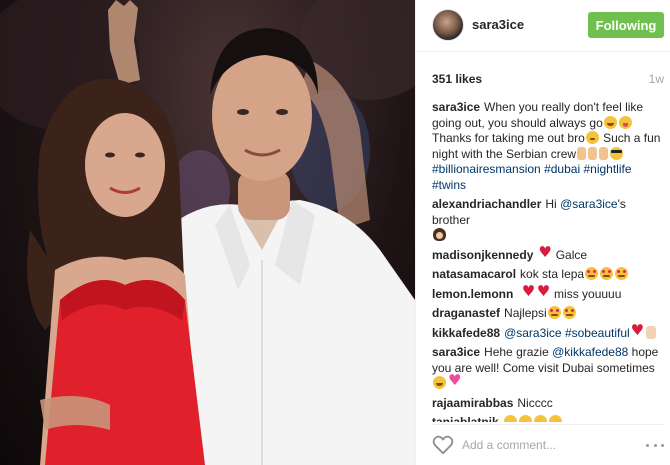 This screenshot has height=465, width=670. What do you see at coordinates (518, 352) in the screenshot?
I see `comment-text: Hehe grazie` at bounding box center [518, 352].